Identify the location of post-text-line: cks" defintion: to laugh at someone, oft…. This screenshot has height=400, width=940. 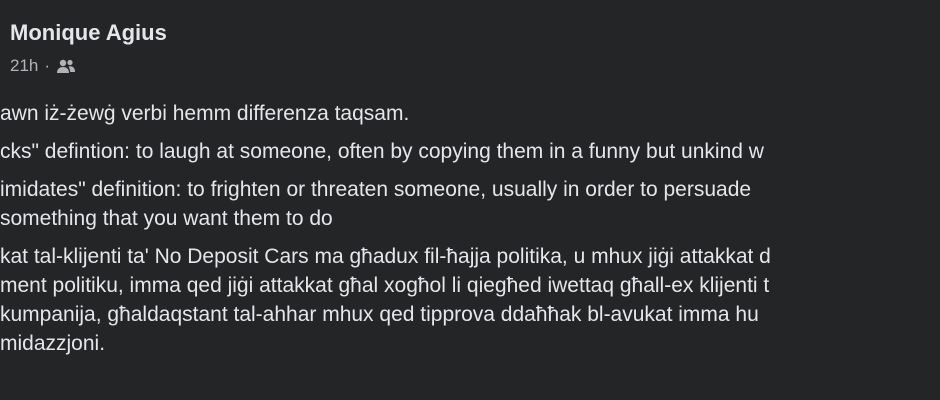
(382, 151).